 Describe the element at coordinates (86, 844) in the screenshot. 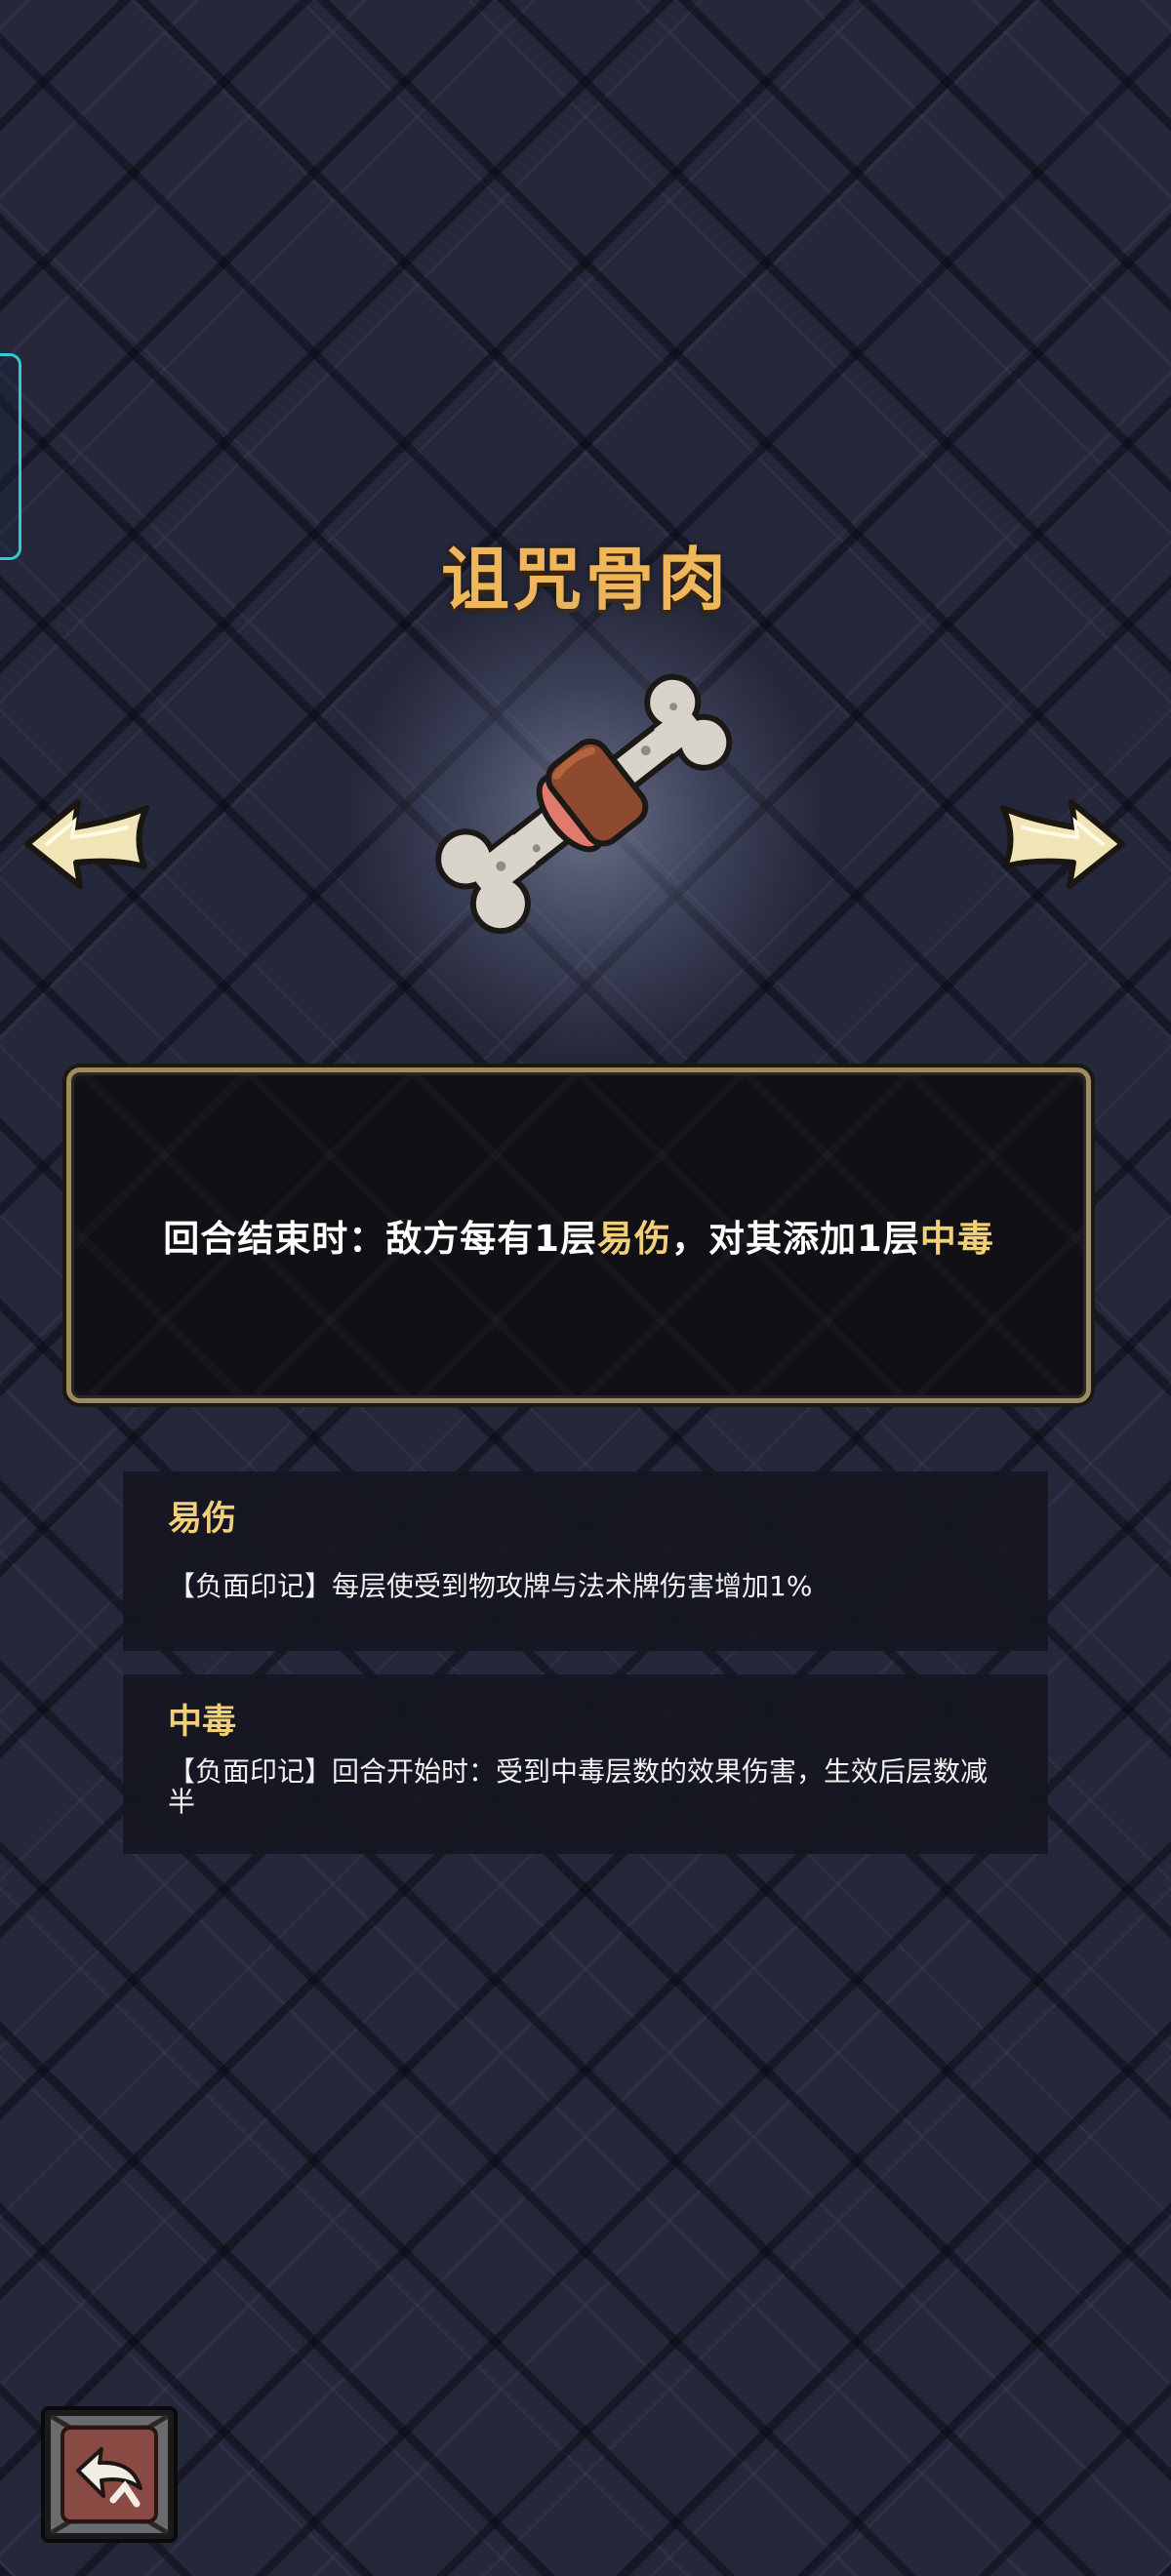

I see `prev-item-arrow` at that location.